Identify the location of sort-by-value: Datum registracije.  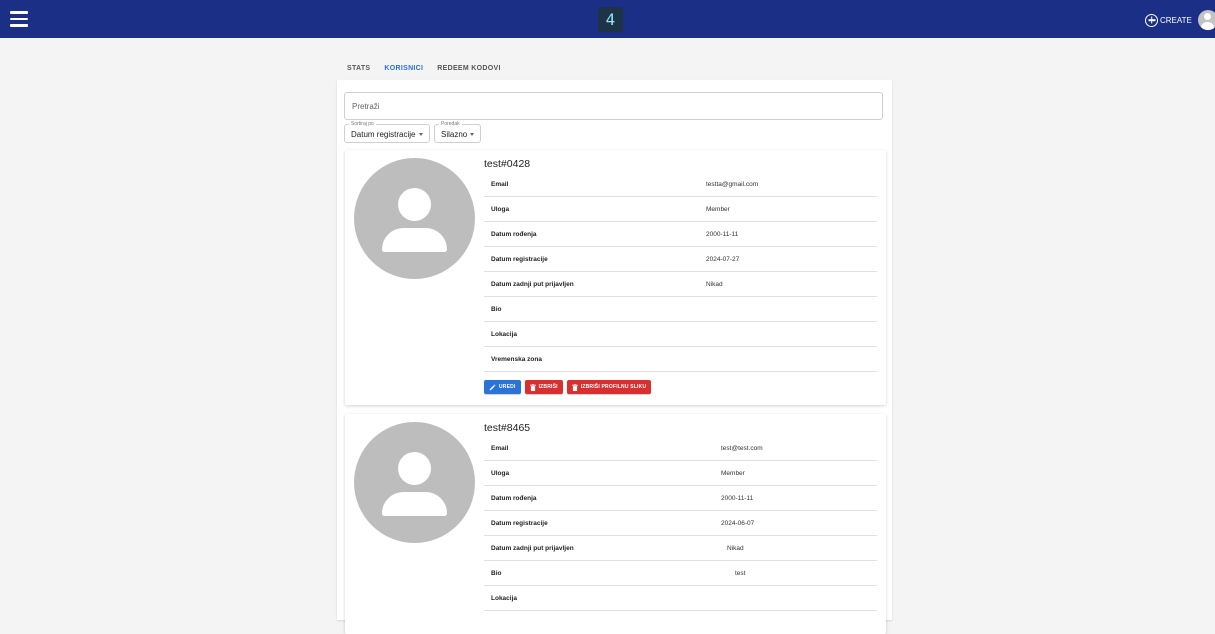
(383, 134).